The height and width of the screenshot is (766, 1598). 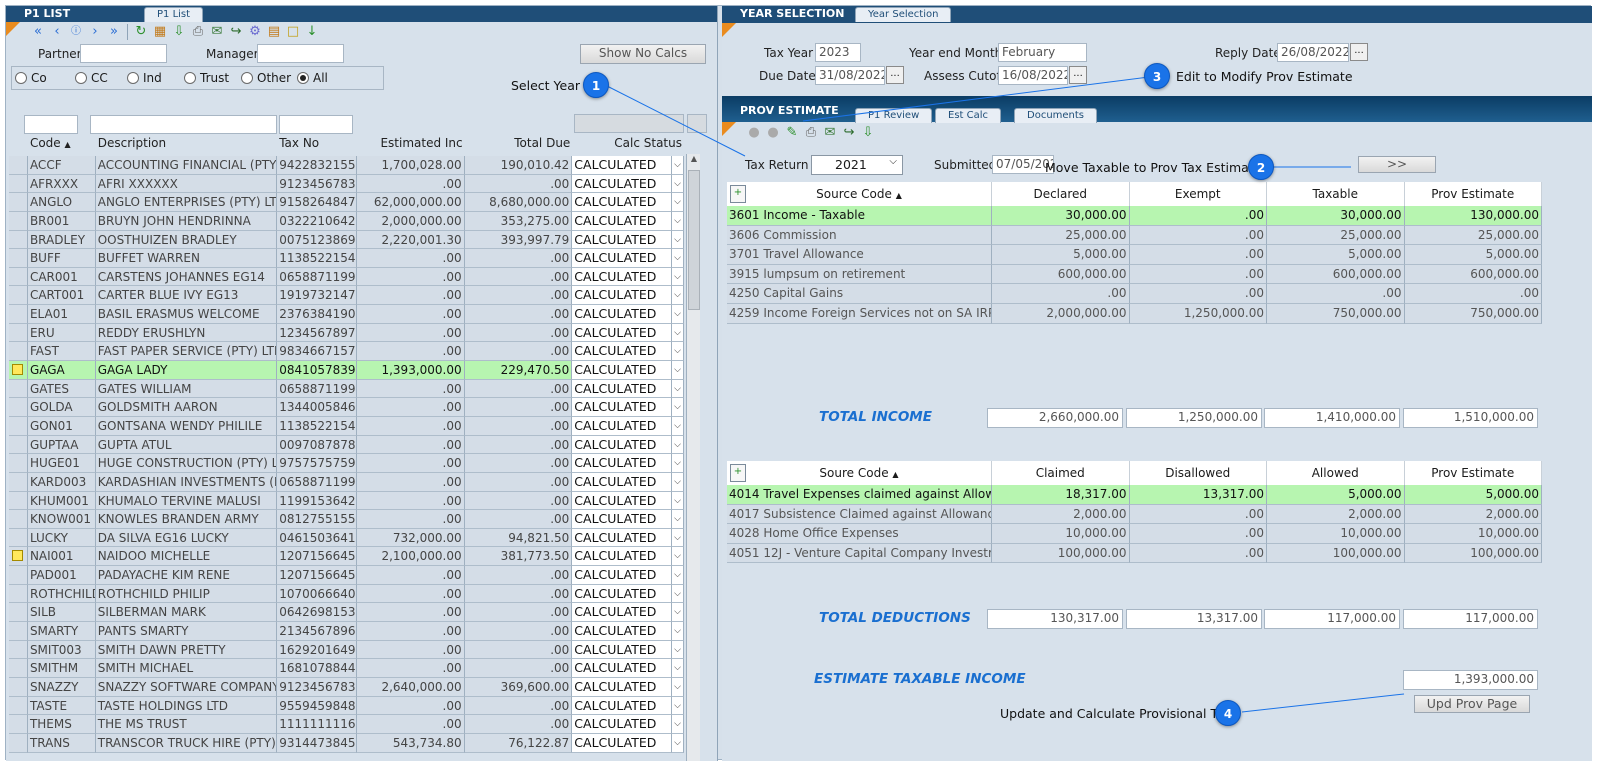 I want to click on p1-grid-scrollbar: ▲, so click(x=693, y=457).